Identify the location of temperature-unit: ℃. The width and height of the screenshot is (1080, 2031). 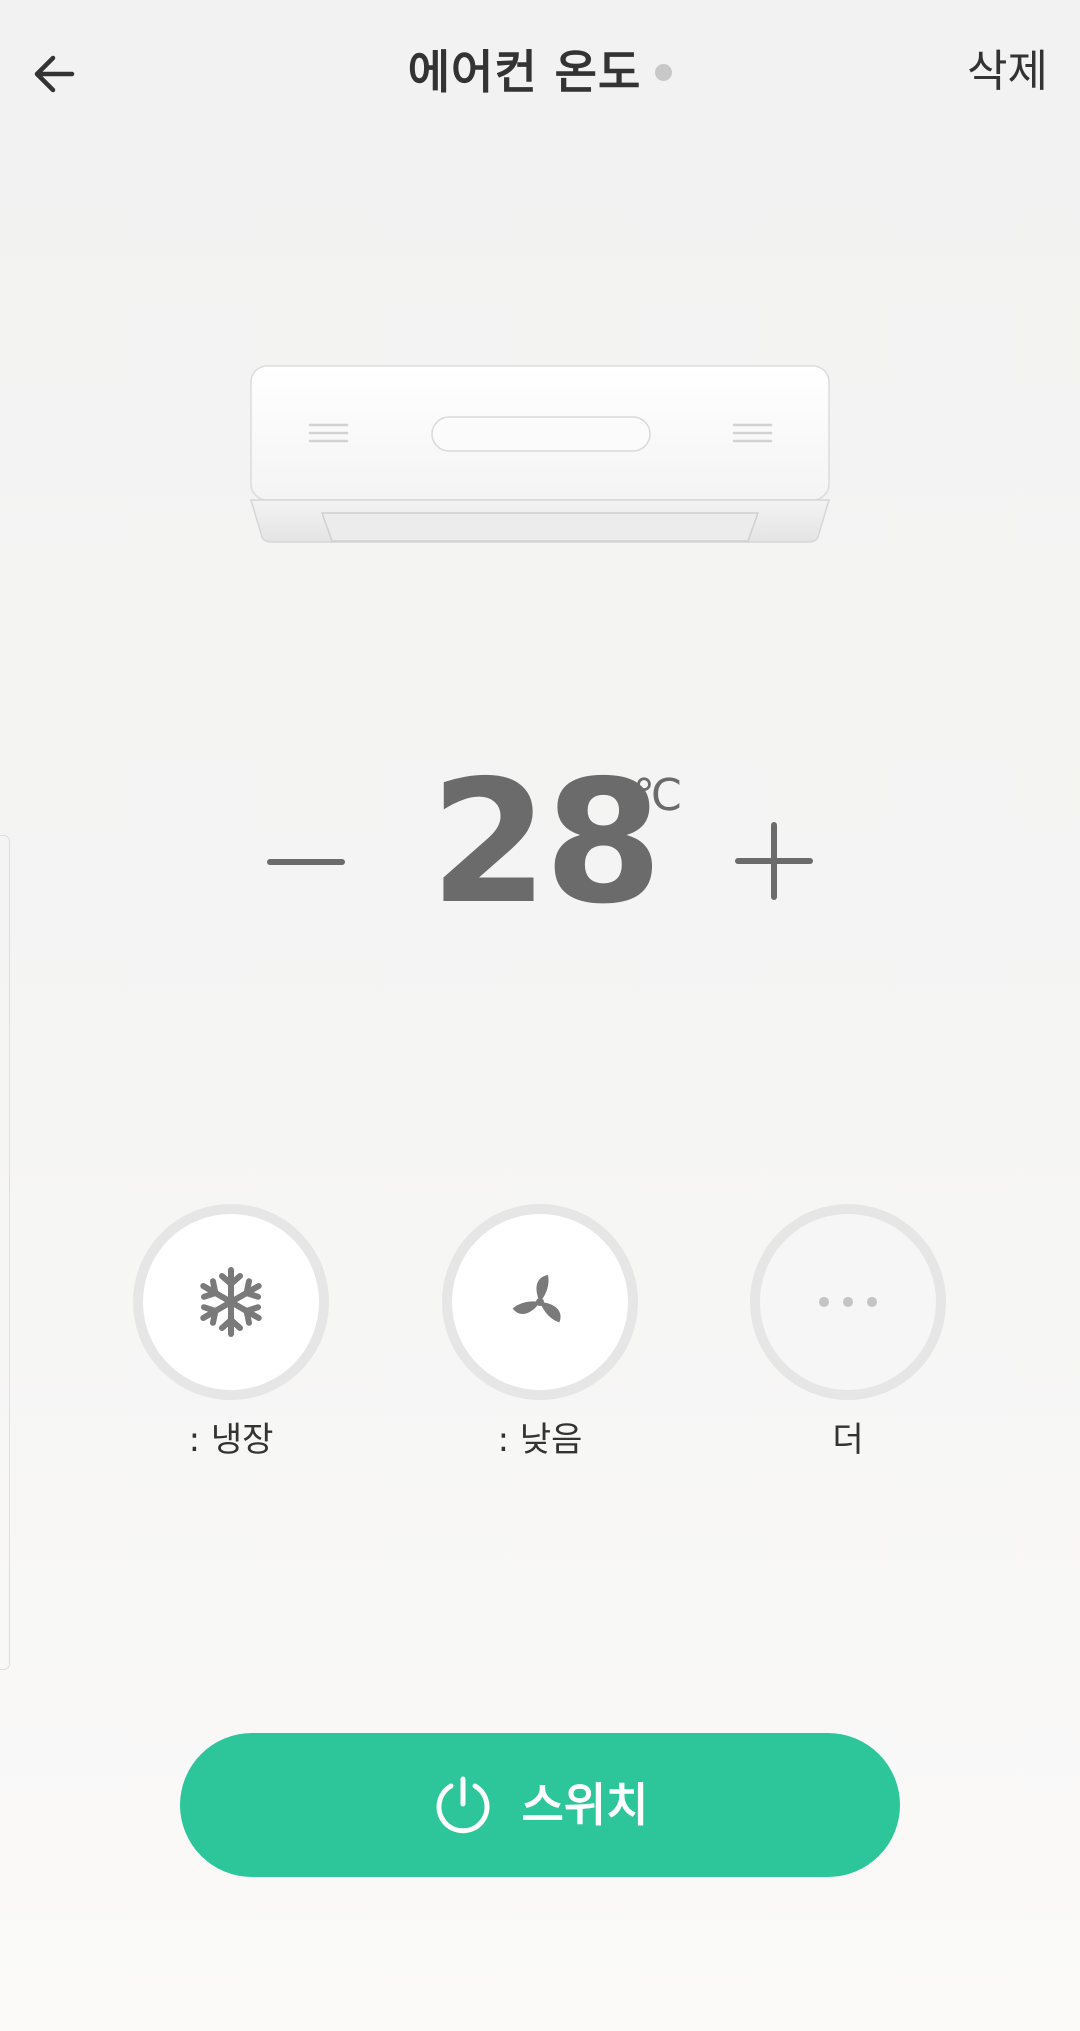
(658, 795).